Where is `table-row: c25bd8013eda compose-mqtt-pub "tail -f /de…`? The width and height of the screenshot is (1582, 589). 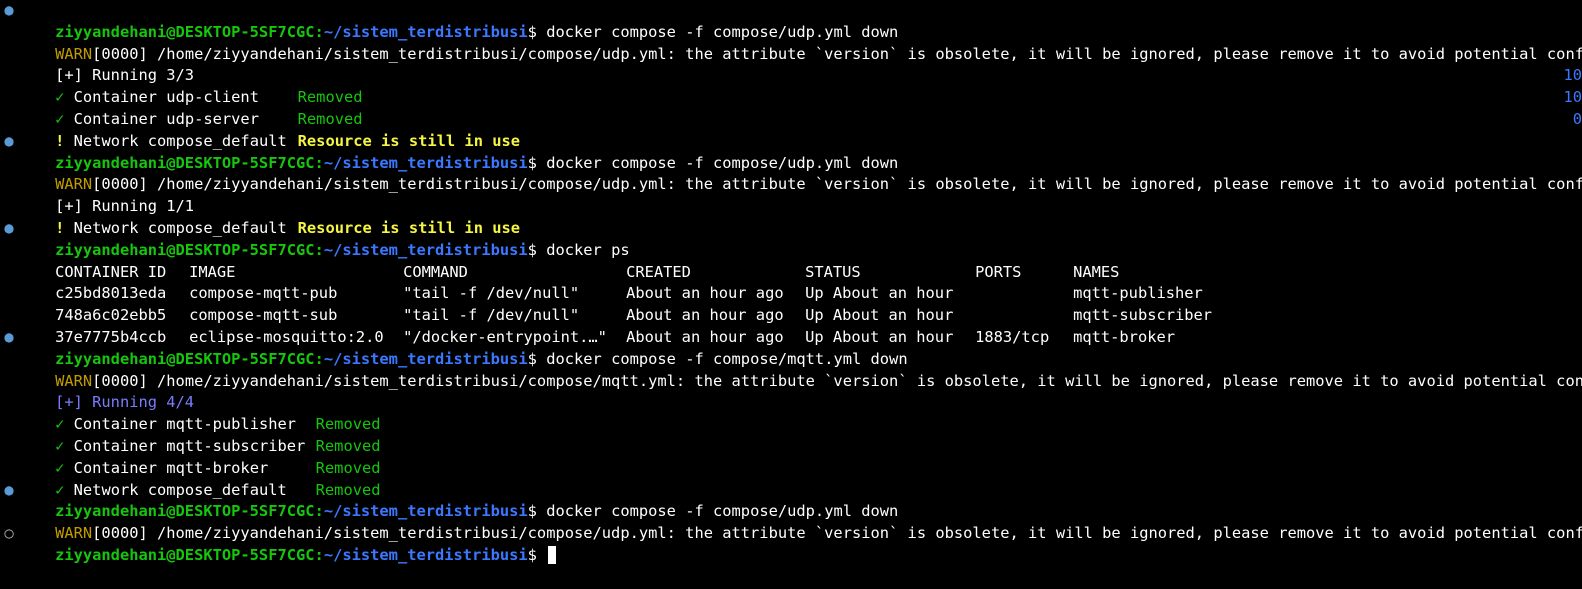
table-row: c25bd8013eda compose-mqtt-pub "tail -f /de… is located at coordinates (791, 282).